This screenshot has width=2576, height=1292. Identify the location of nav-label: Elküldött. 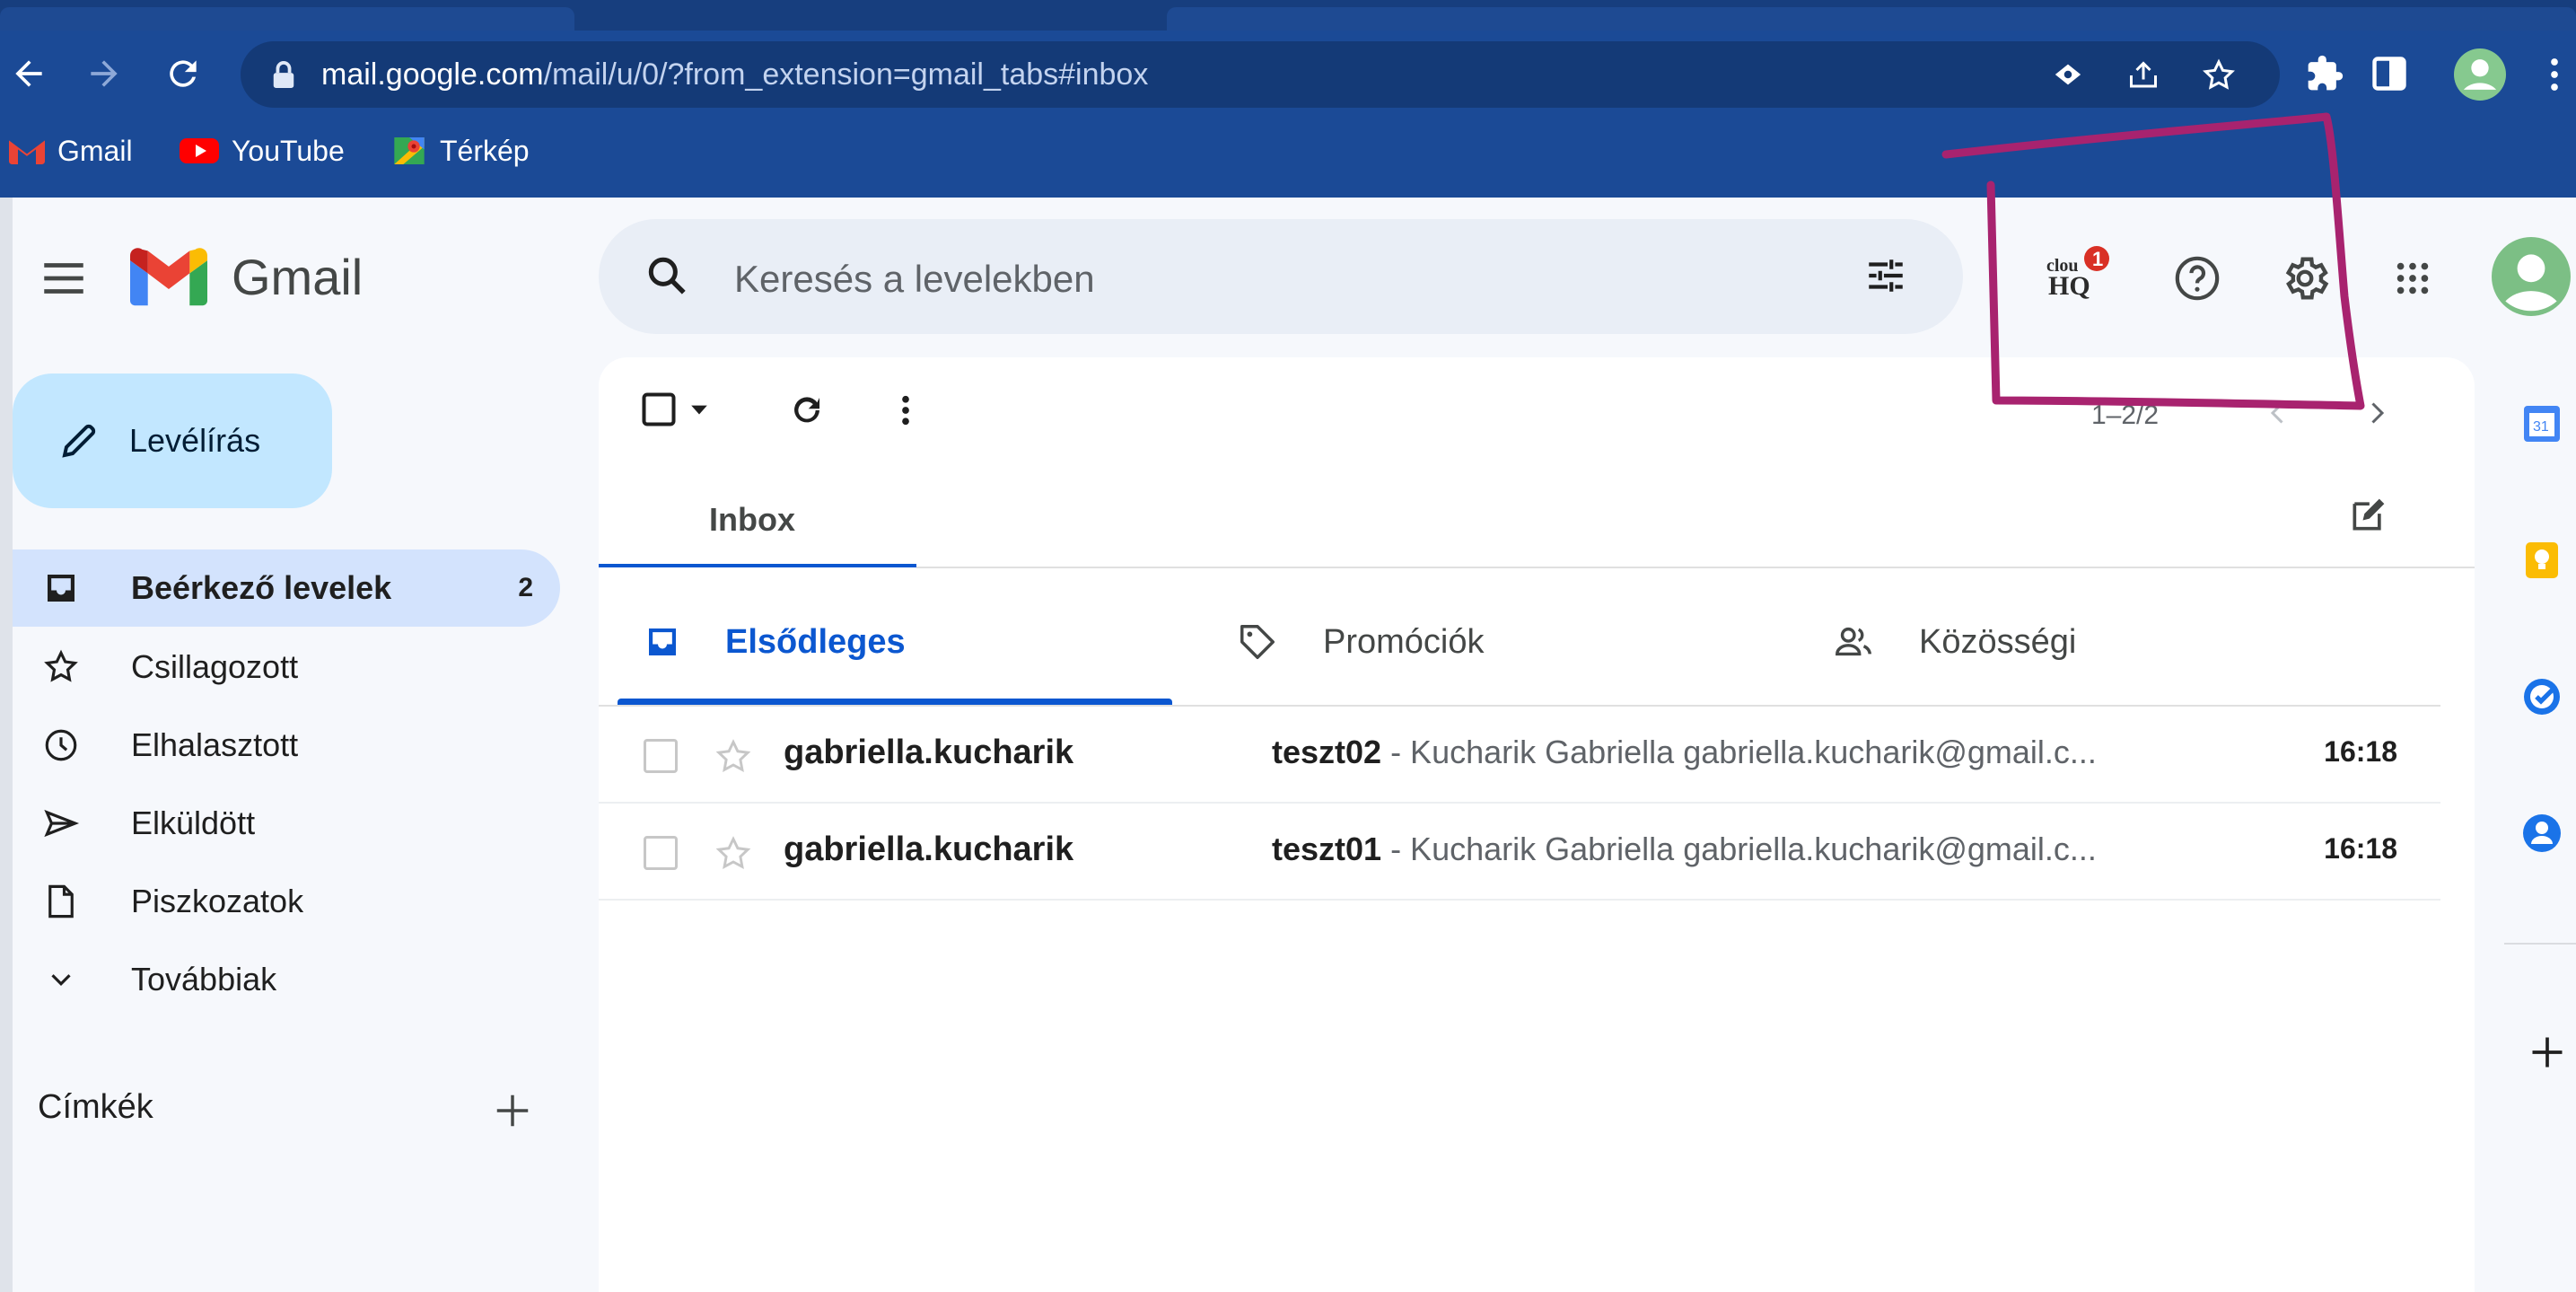
(193, 822).